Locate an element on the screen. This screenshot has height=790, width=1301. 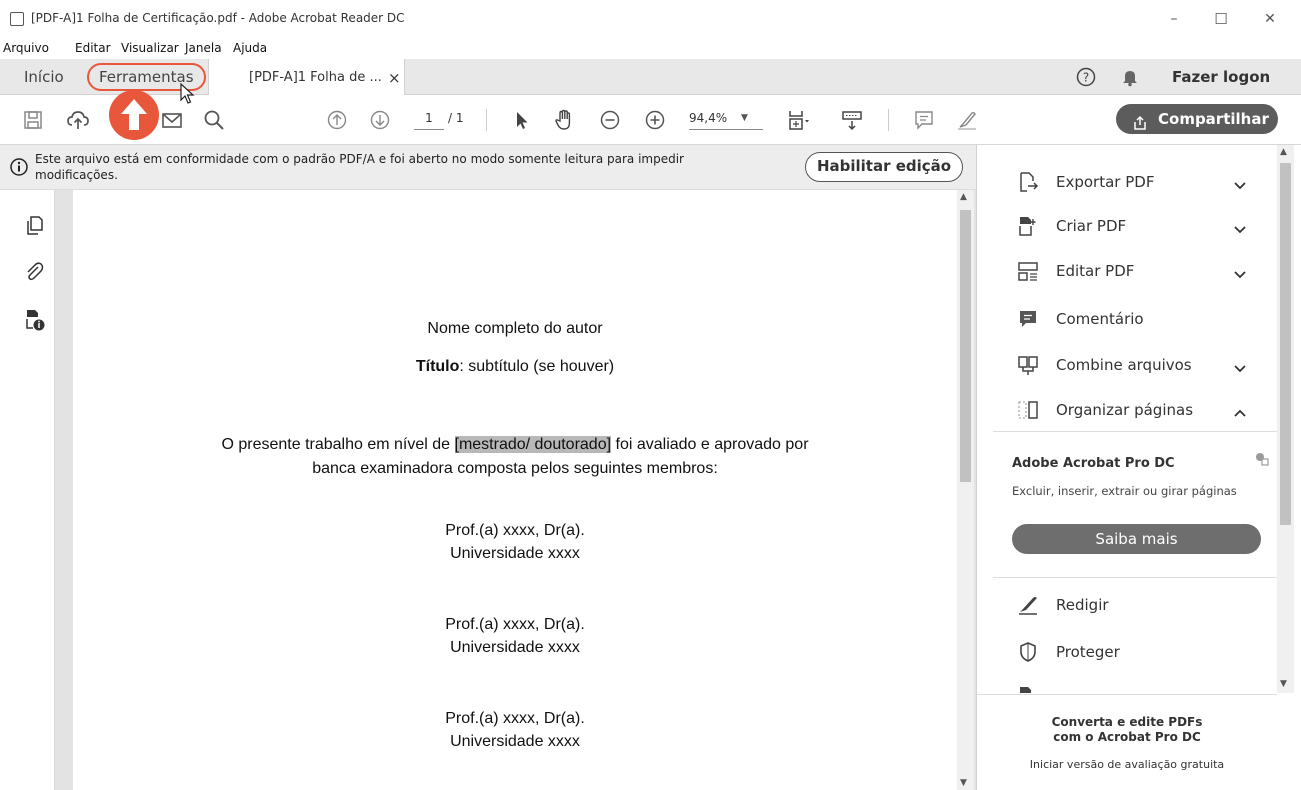
tool-label: Proteger is located at coordinates (1088, 652).